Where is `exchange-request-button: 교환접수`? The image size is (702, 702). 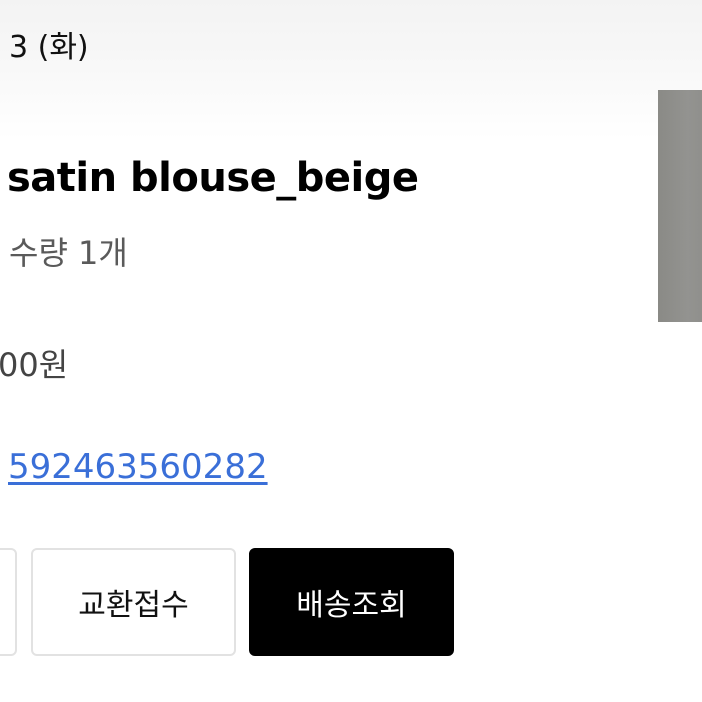 exchange-request-button: 교환접수 is located at coordinates (133, 602).